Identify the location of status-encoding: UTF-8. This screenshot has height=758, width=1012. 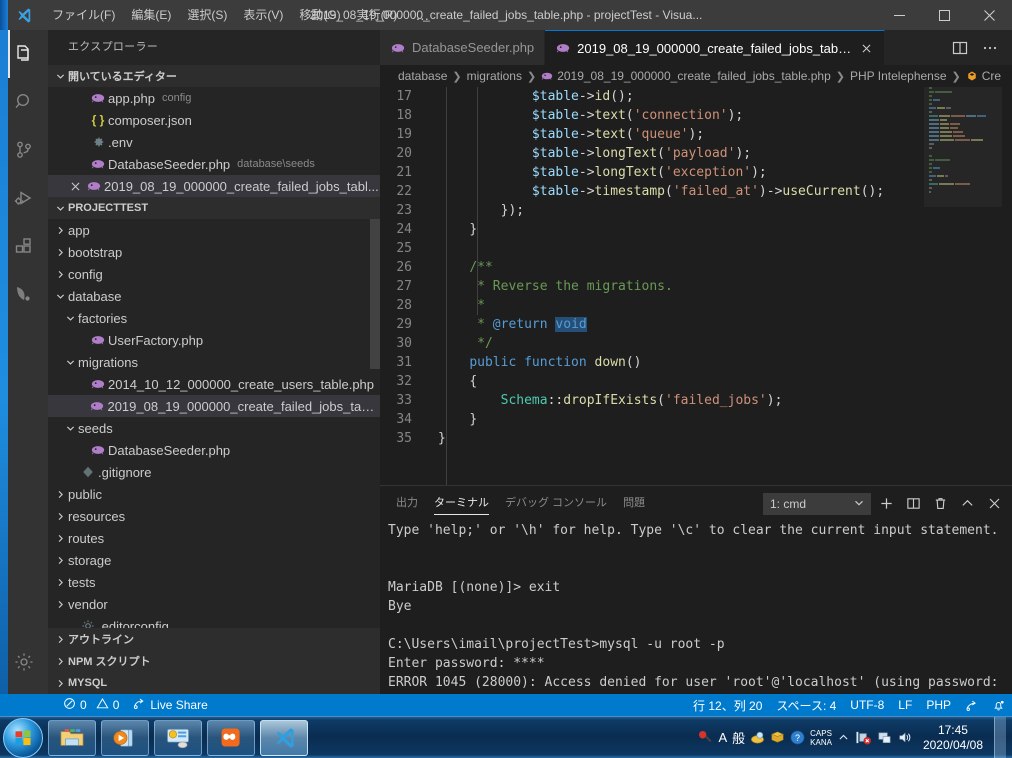
(867, 705).